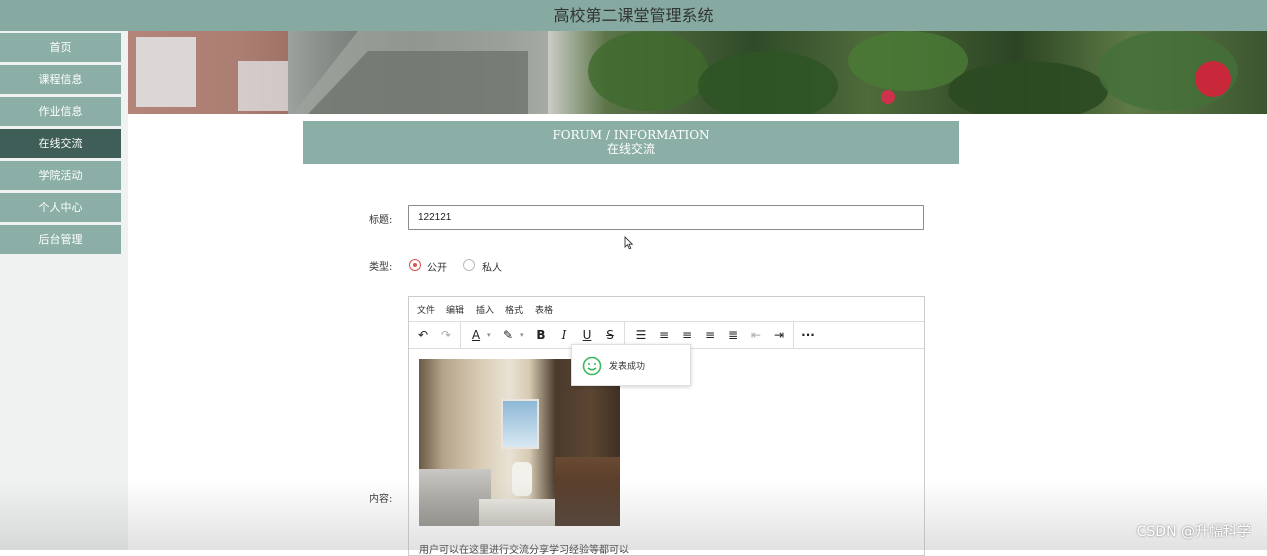  What do you see at coordinates (60, 143) in the screenshot?
I see `sidebar-item-forum: 在线交流` at bounding box center [60, 143].